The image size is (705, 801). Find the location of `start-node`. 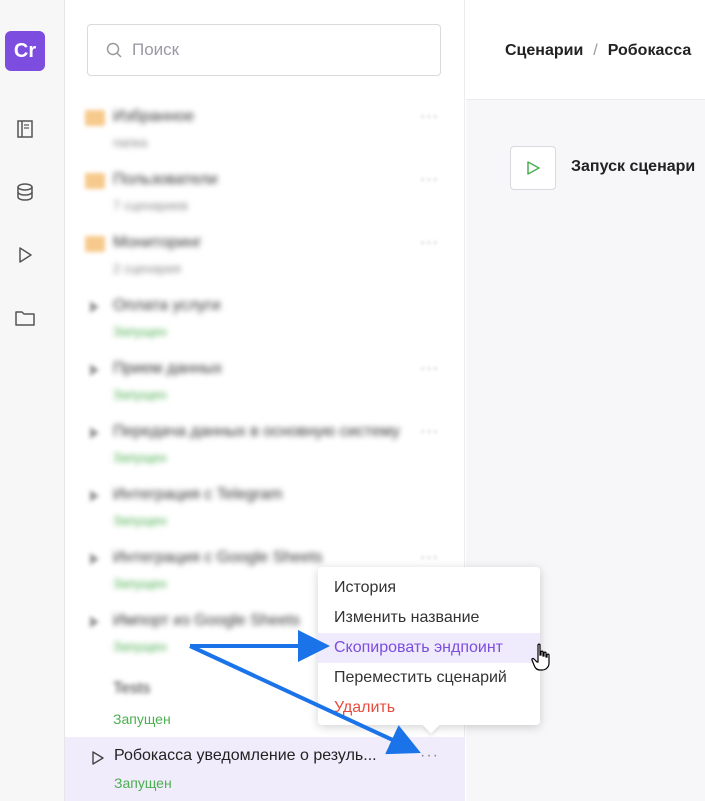

start-node is located at coordinates (533, 168).